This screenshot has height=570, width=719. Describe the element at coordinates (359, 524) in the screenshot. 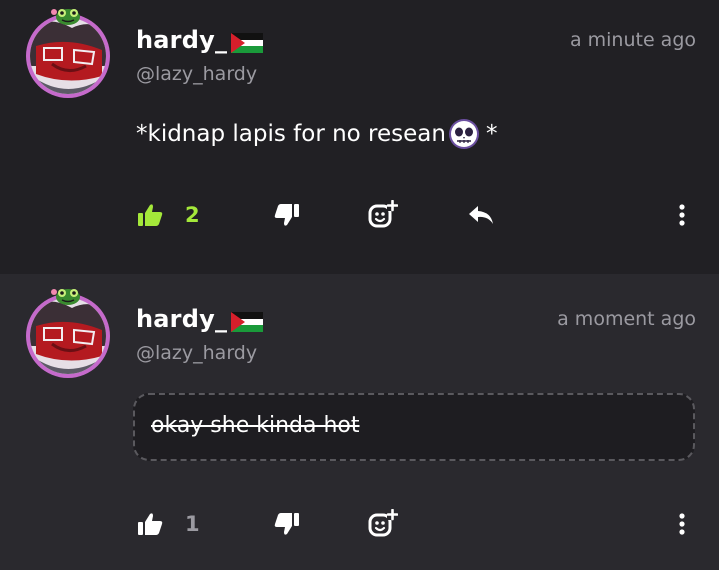

I see `action-bar: 1` at that location.